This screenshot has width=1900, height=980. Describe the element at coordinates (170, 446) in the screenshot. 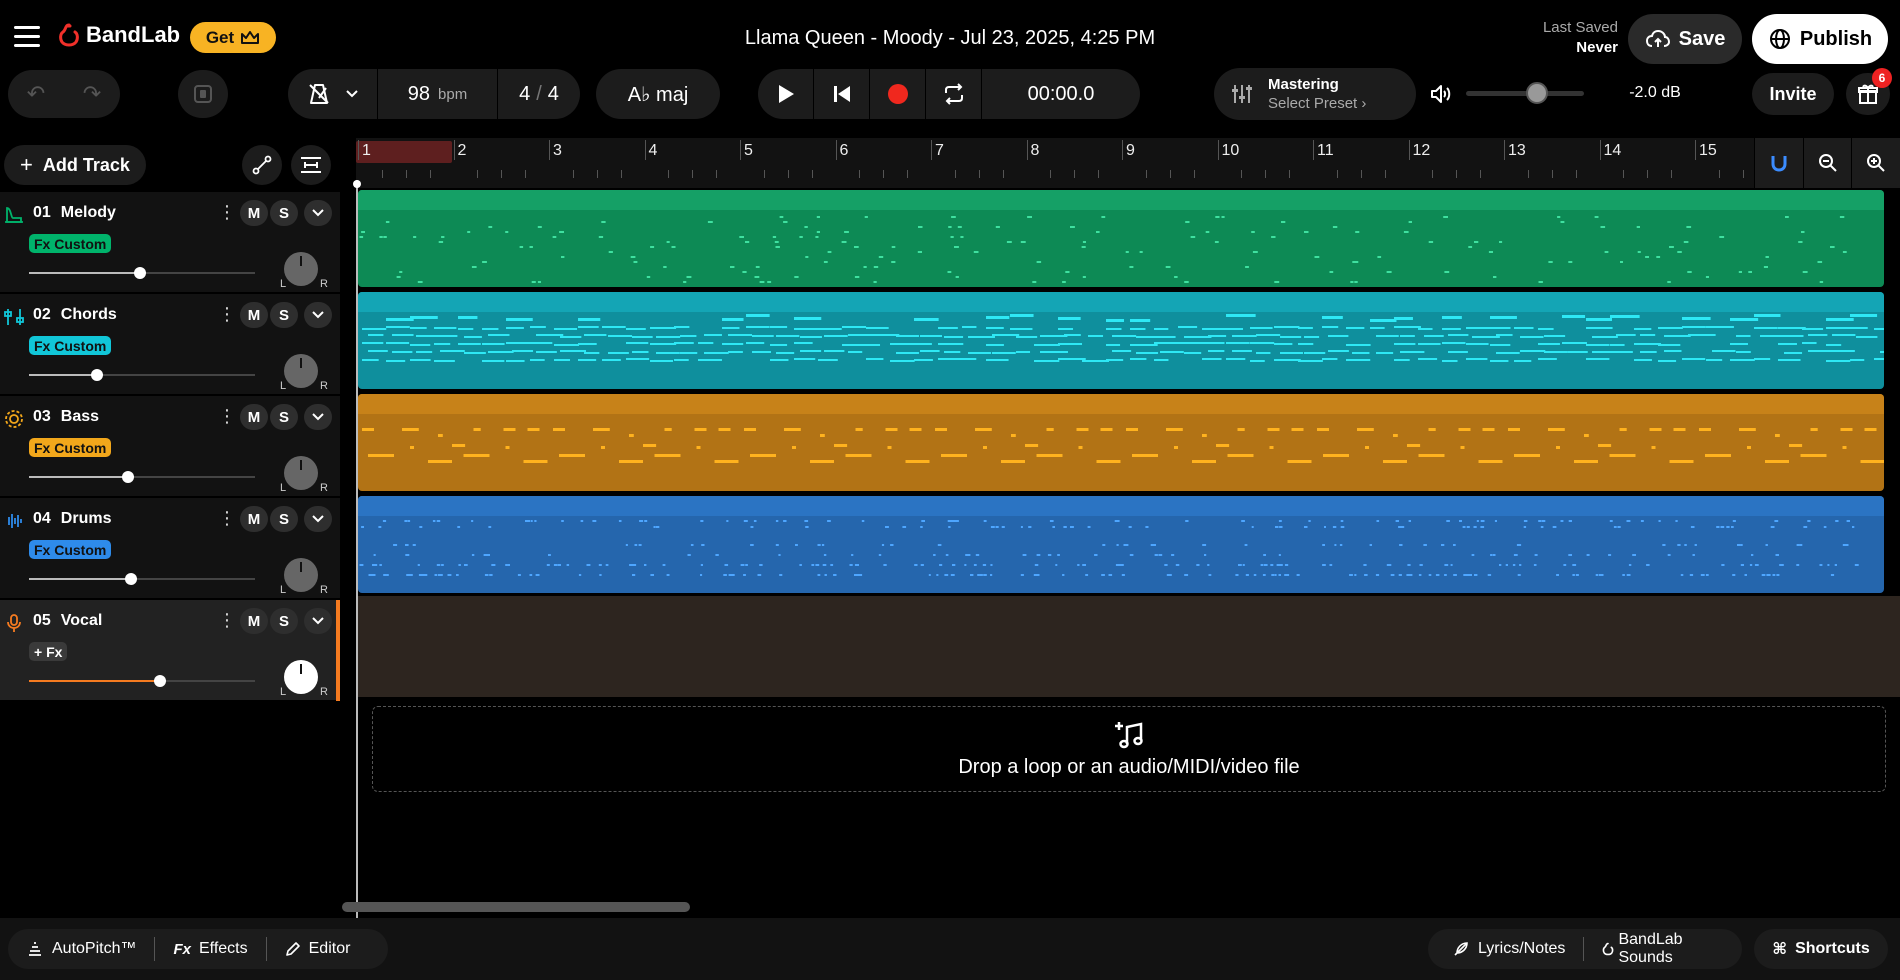

I see `track-header-bass: 03 Bass ⋮ M S Fx Custom L R` at that location.